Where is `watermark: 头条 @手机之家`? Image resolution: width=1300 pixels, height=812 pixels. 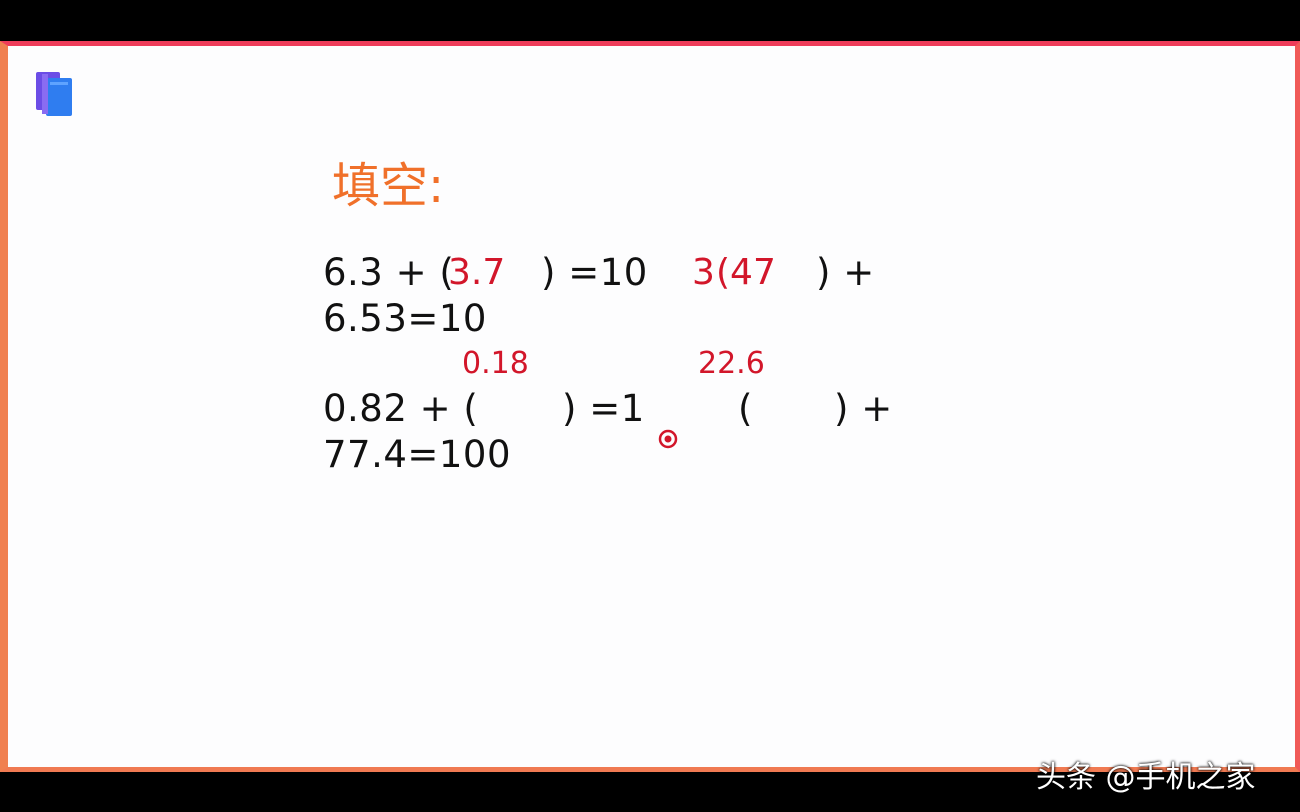 watermark: 头条 @手机之家 is located at coordinates (1146, 777).